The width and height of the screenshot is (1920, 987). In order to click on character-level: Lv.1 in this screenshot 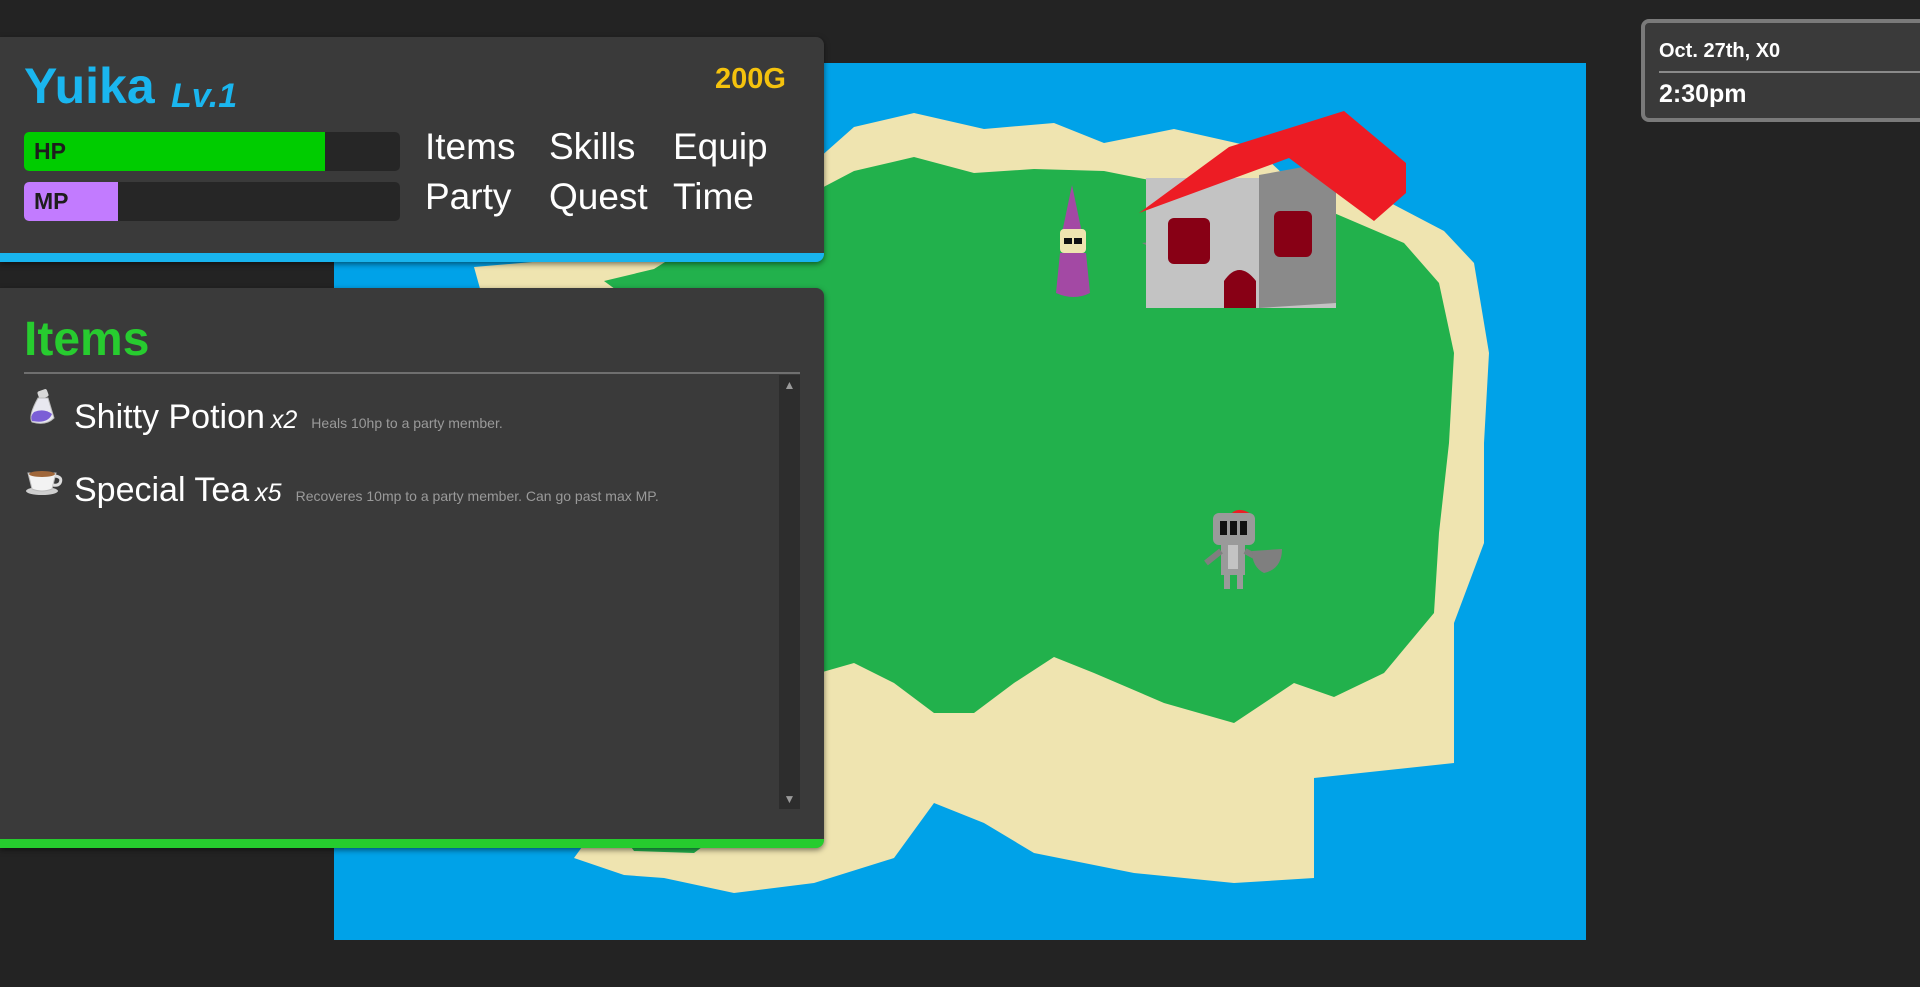, I will do `click(204, 96)`.